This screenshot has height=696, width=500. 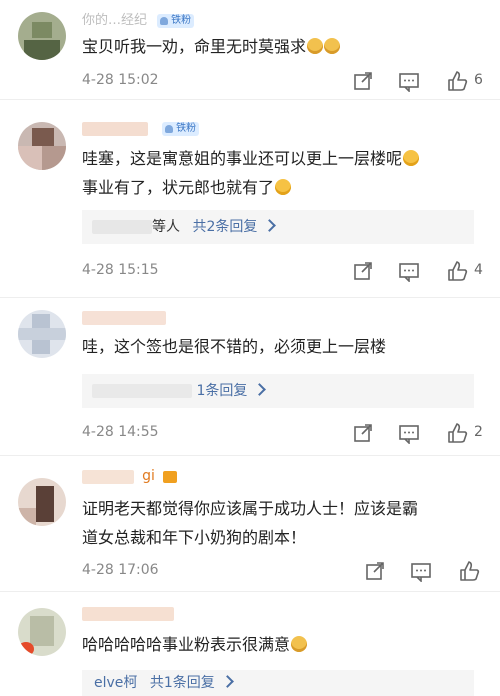 I want to click on crown-icon, so click(x=170, y=476).